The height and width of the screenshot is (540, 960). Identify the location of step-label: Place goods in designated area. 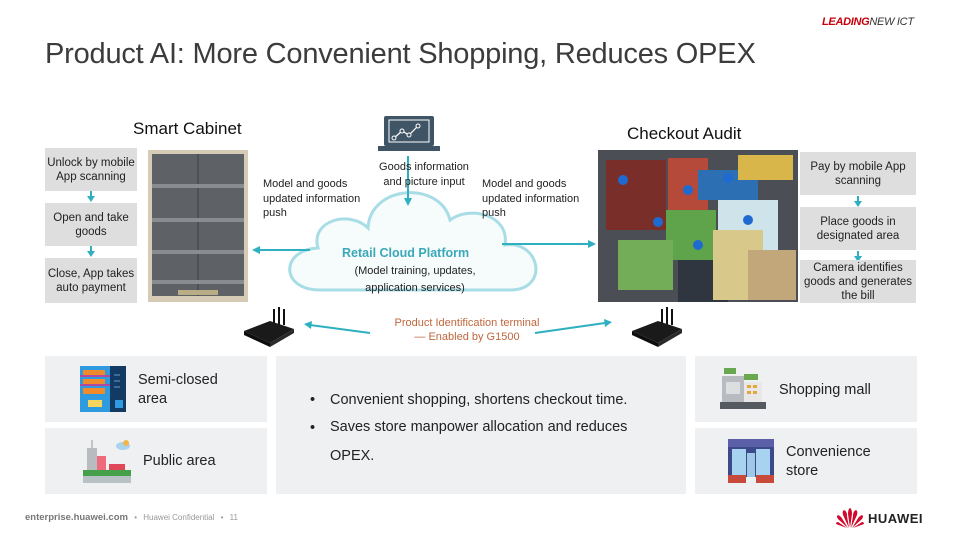
(858, 228).